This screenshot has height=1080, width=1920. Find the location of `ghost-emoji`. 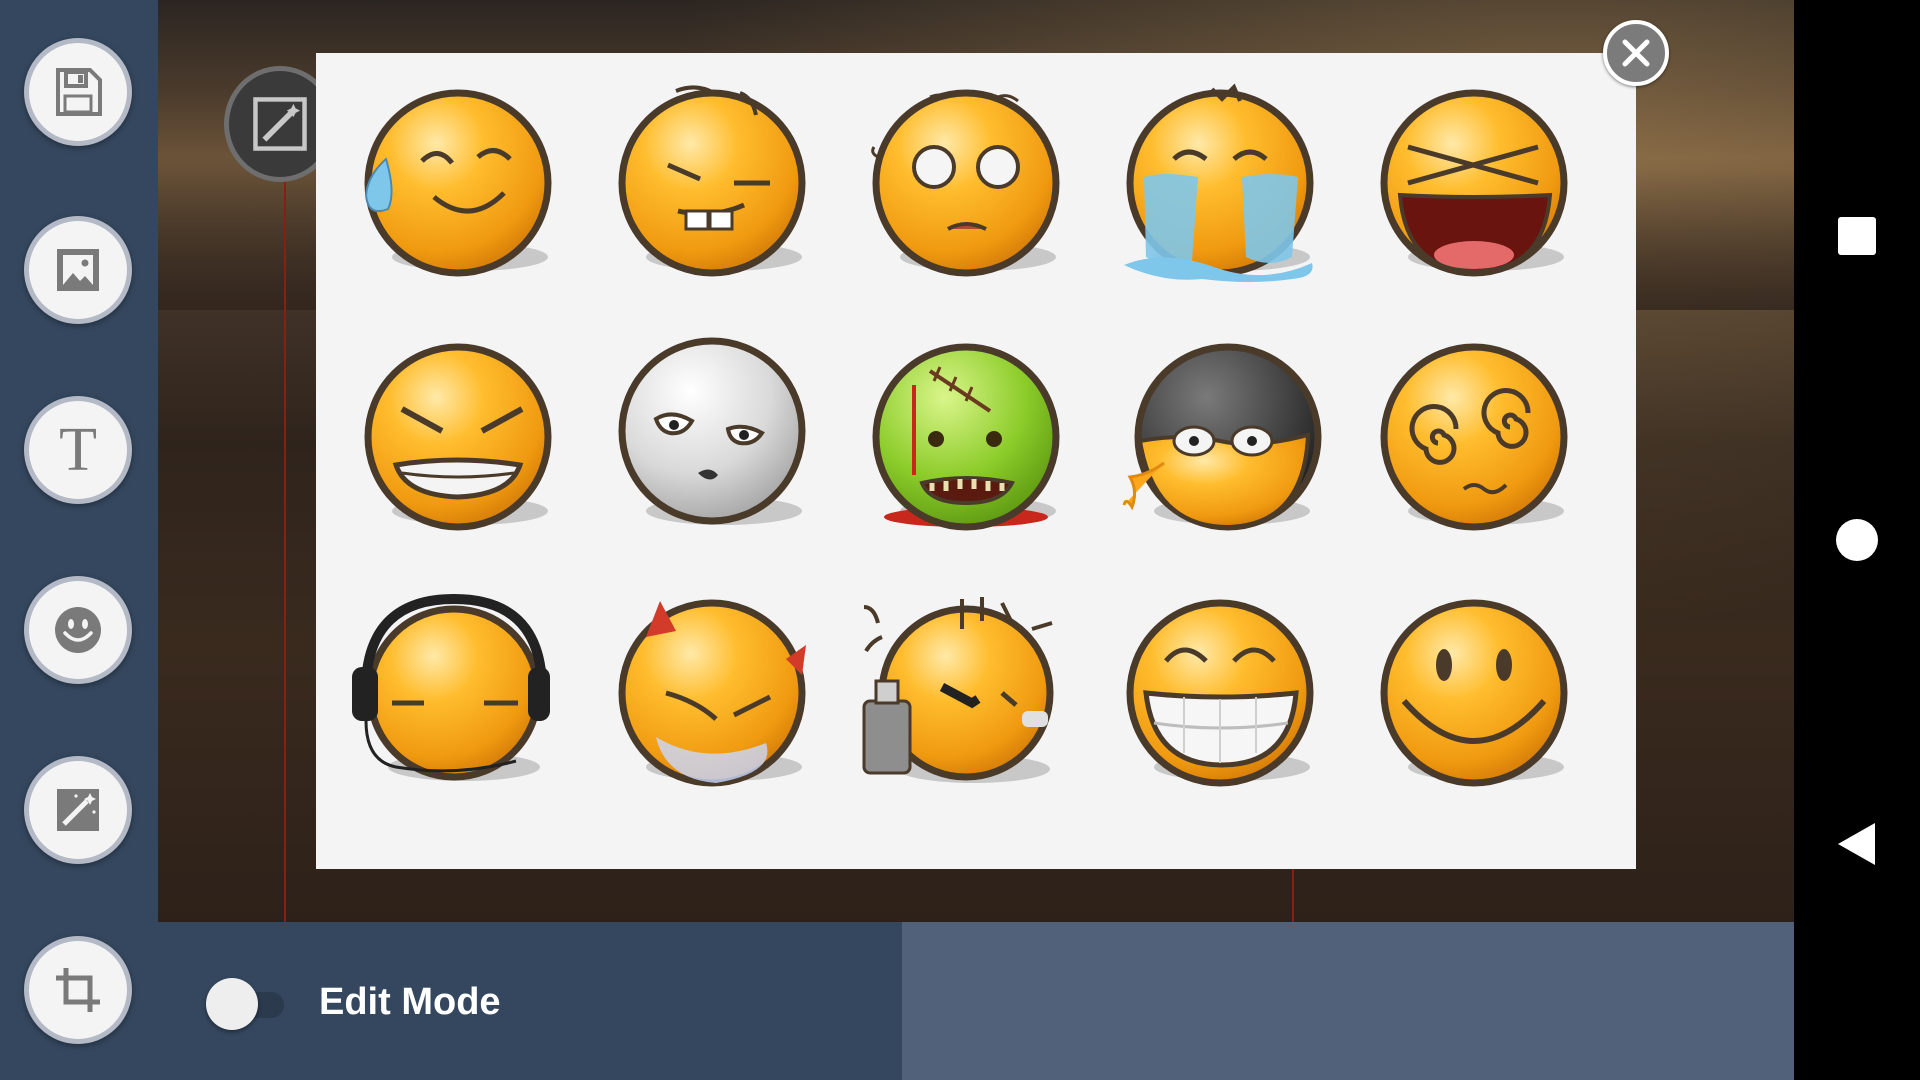

ghost-emoji is located at coordinates (712, 435).